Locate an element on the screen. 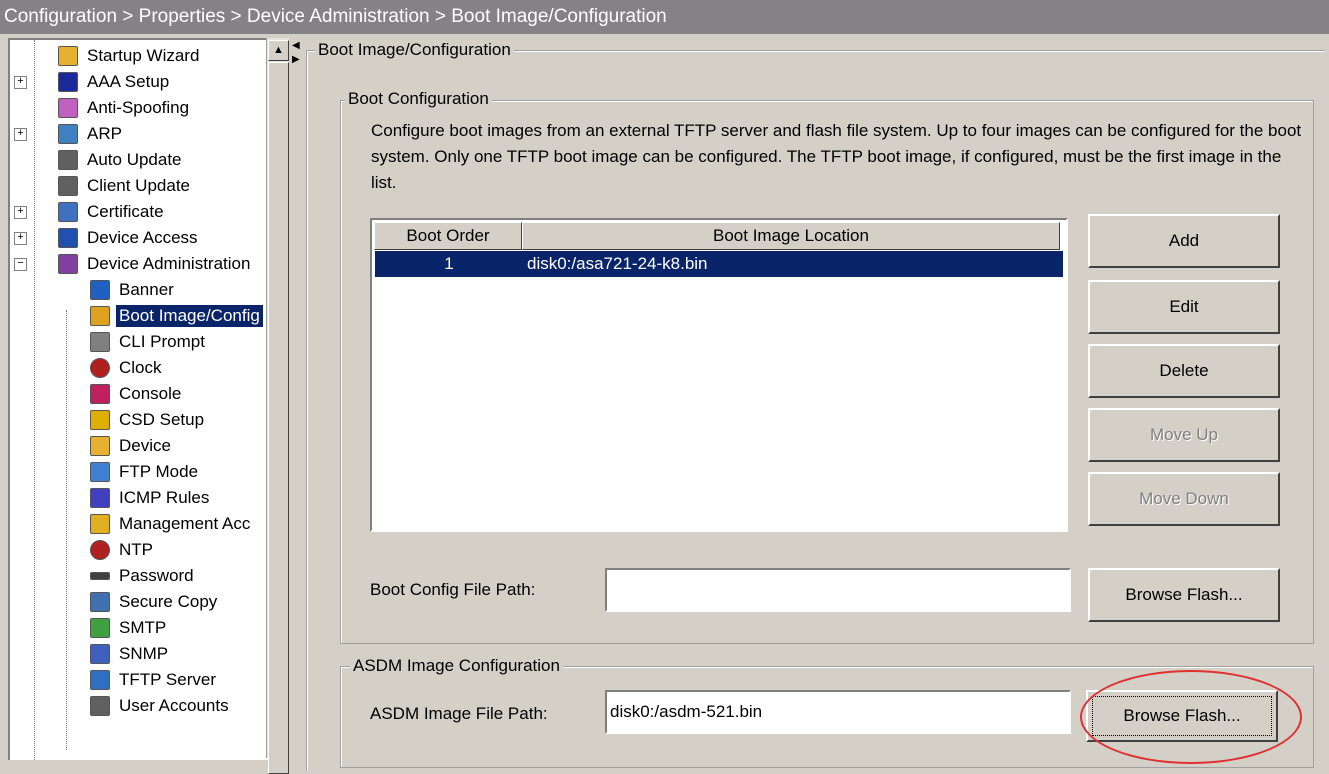 The width and height of the screenshot is (1329, 774). tree-item-ntp: NTP is located at coordinates (123, 550).